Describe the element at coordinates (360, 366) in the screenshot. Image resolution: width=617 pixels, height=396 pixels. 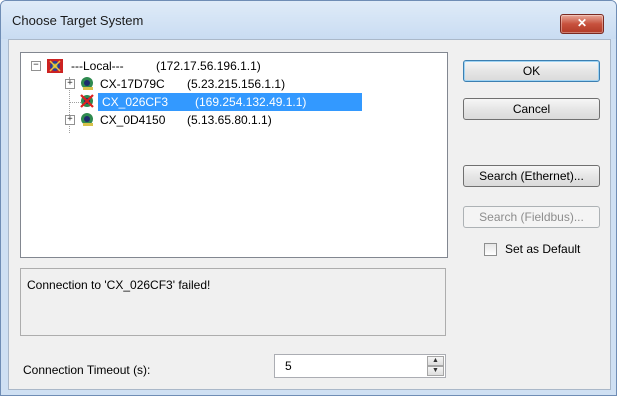
I see `connection-timeout-spinner: 5 ▲ ▼` at that location.